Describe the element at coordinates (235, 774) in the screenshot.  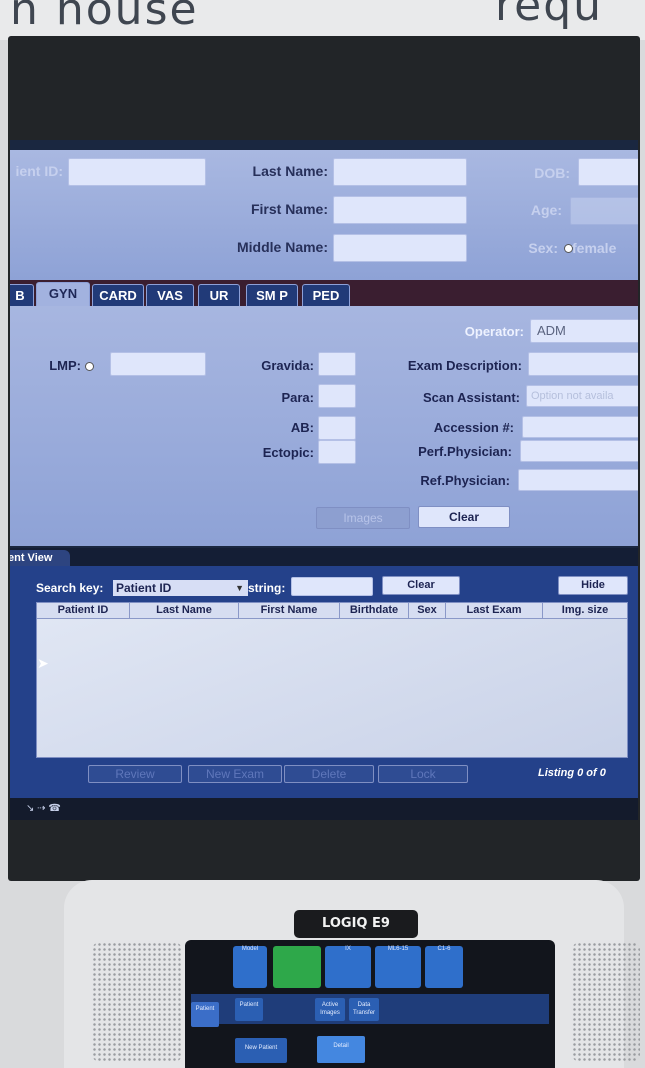
I see `new-exam-button: New Exam` at that location.